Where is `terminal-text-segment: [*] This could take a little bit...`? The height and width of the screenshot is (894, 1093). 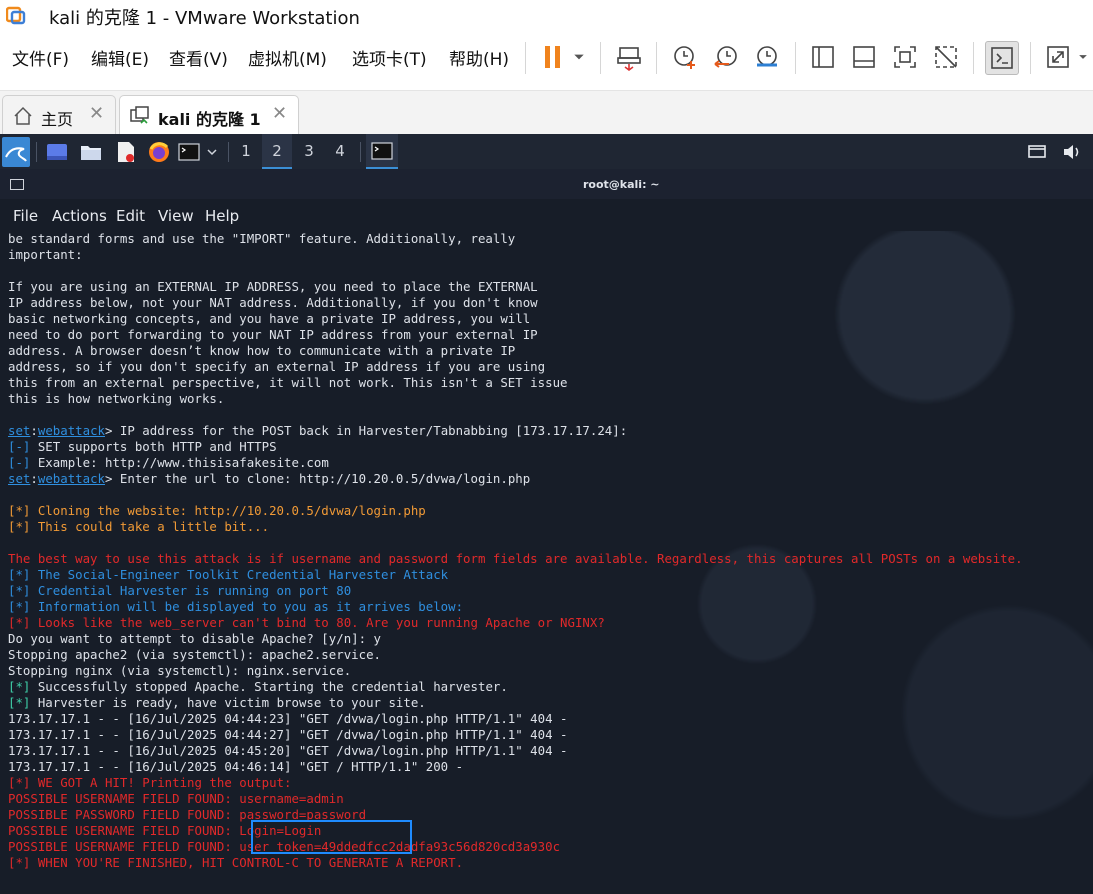
terminal-text-segment: [*] This could take a little bit... is located at coordinates (139, 526).